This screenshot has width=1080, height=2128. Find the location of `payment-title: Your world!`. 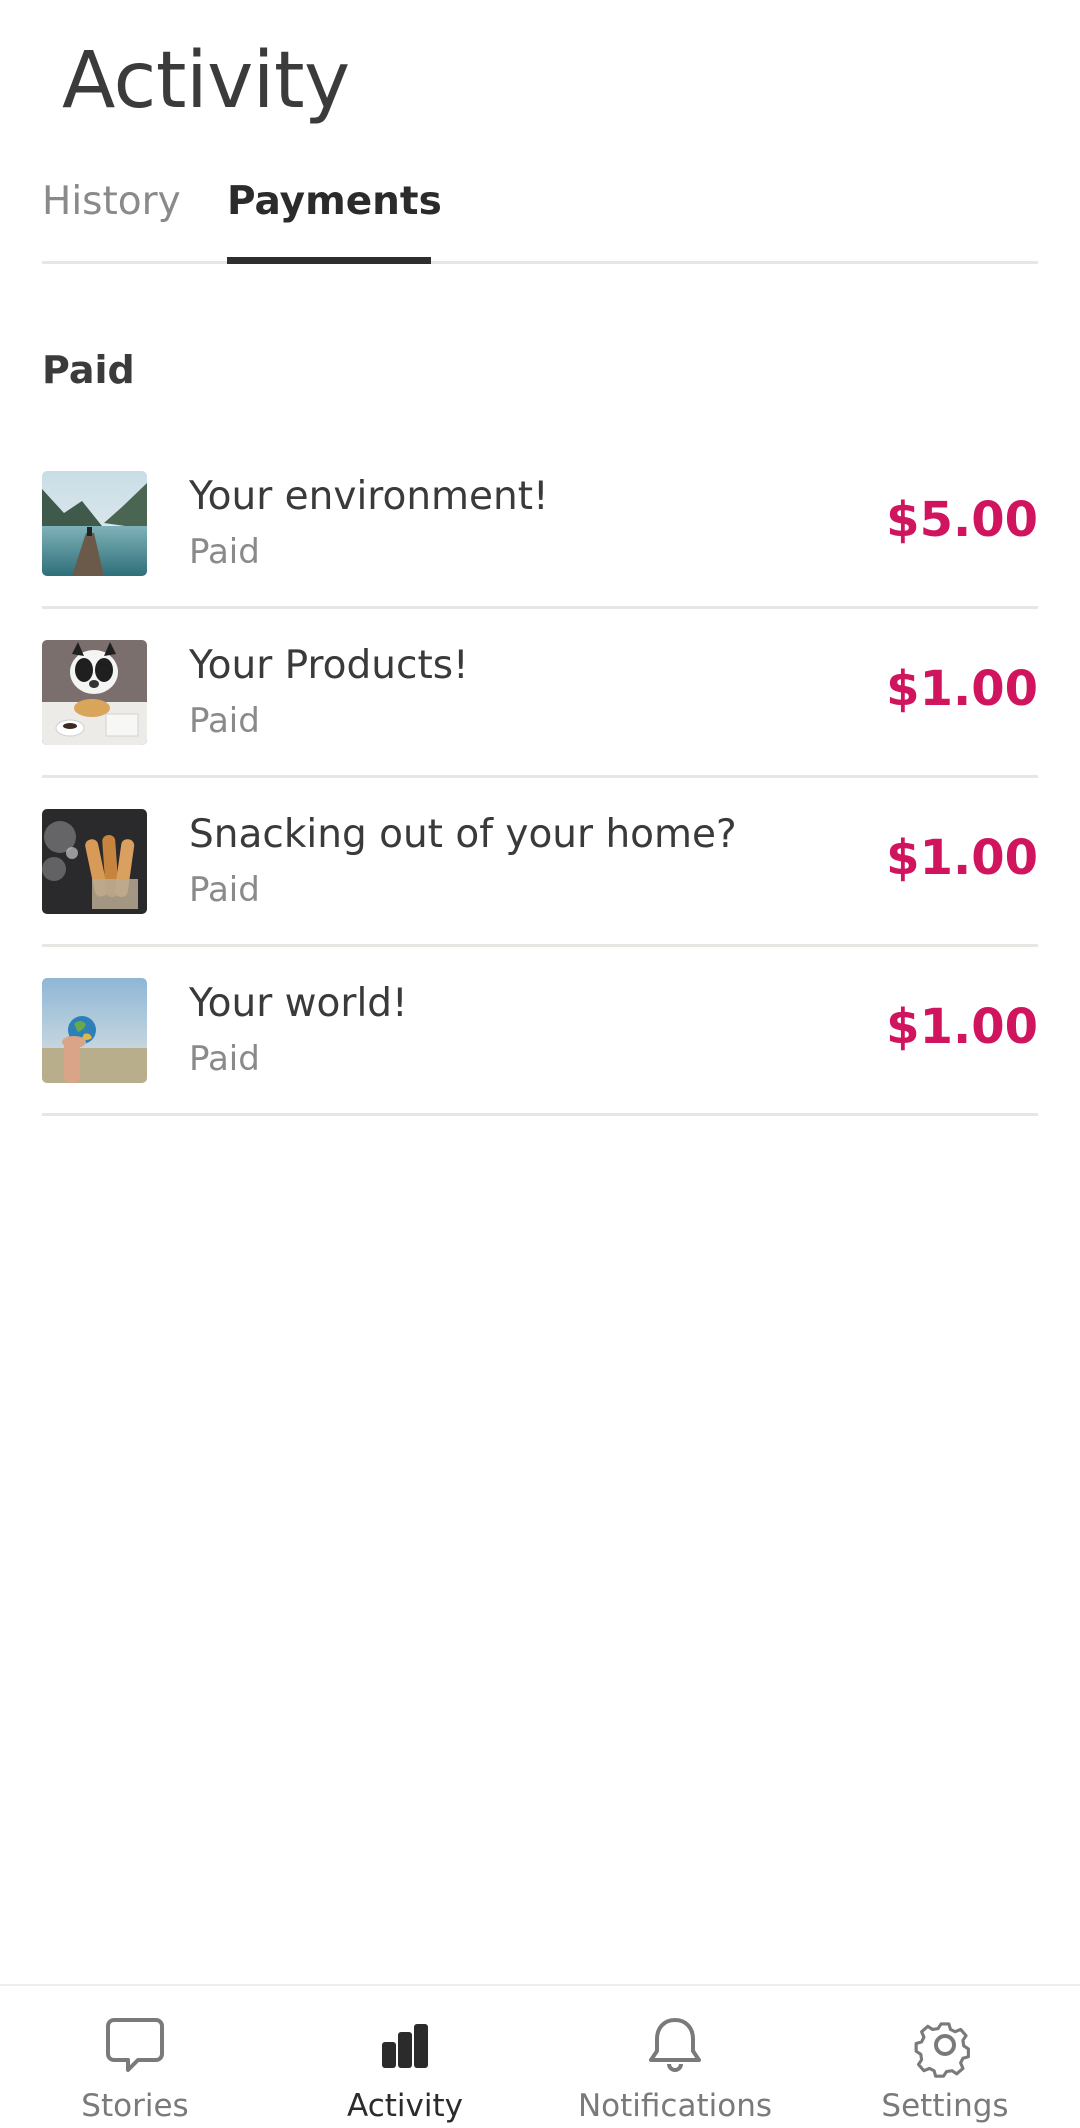

payment-title: Your world! is located at coordinates (298, 1003).